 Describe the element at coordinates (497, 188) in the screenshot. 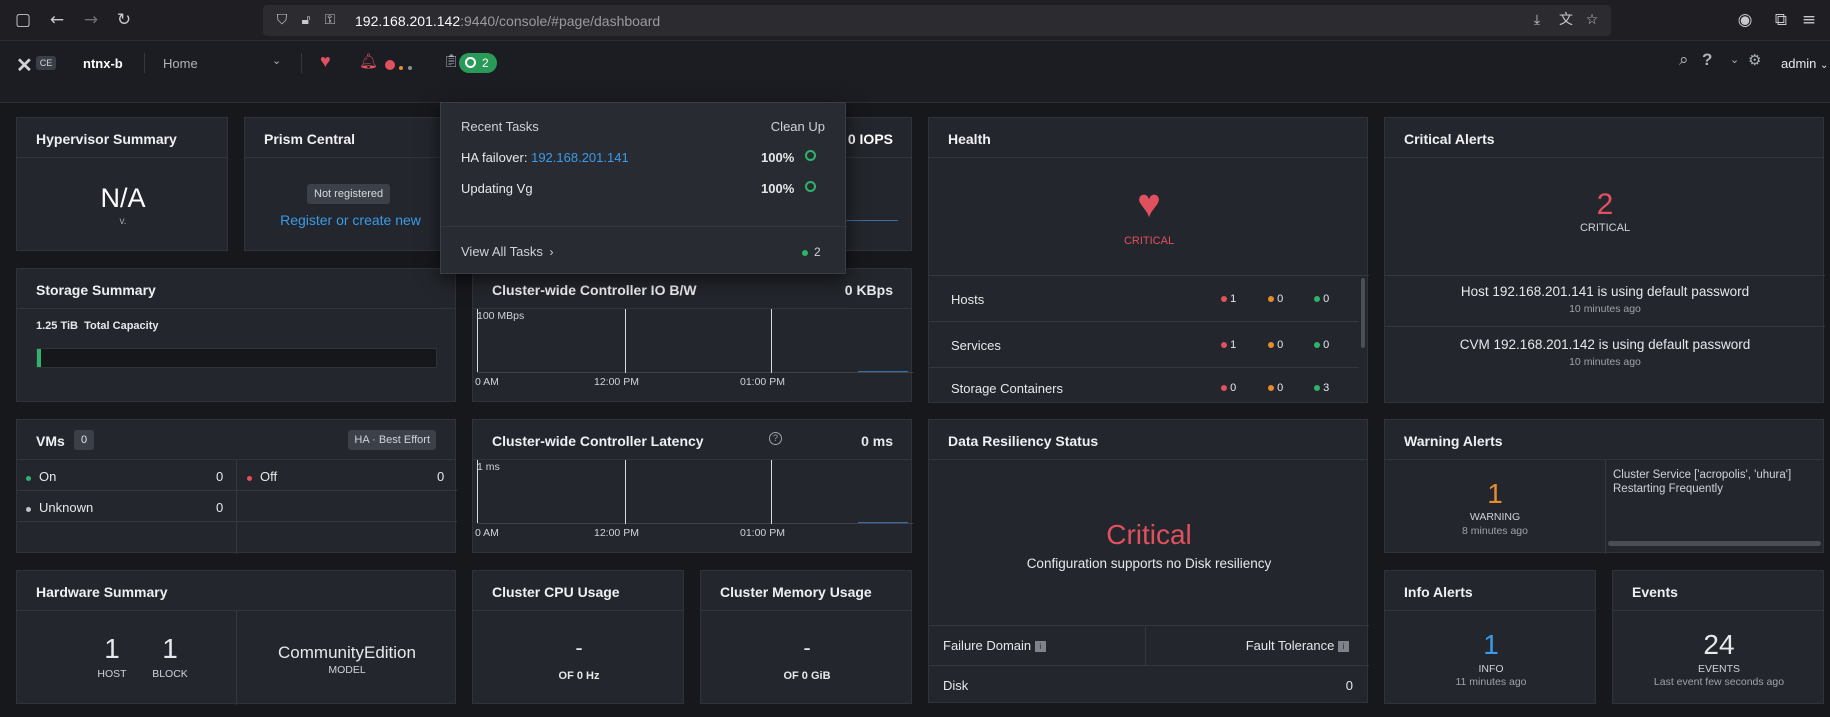

I see `task-item: Updating Vg` at that location.